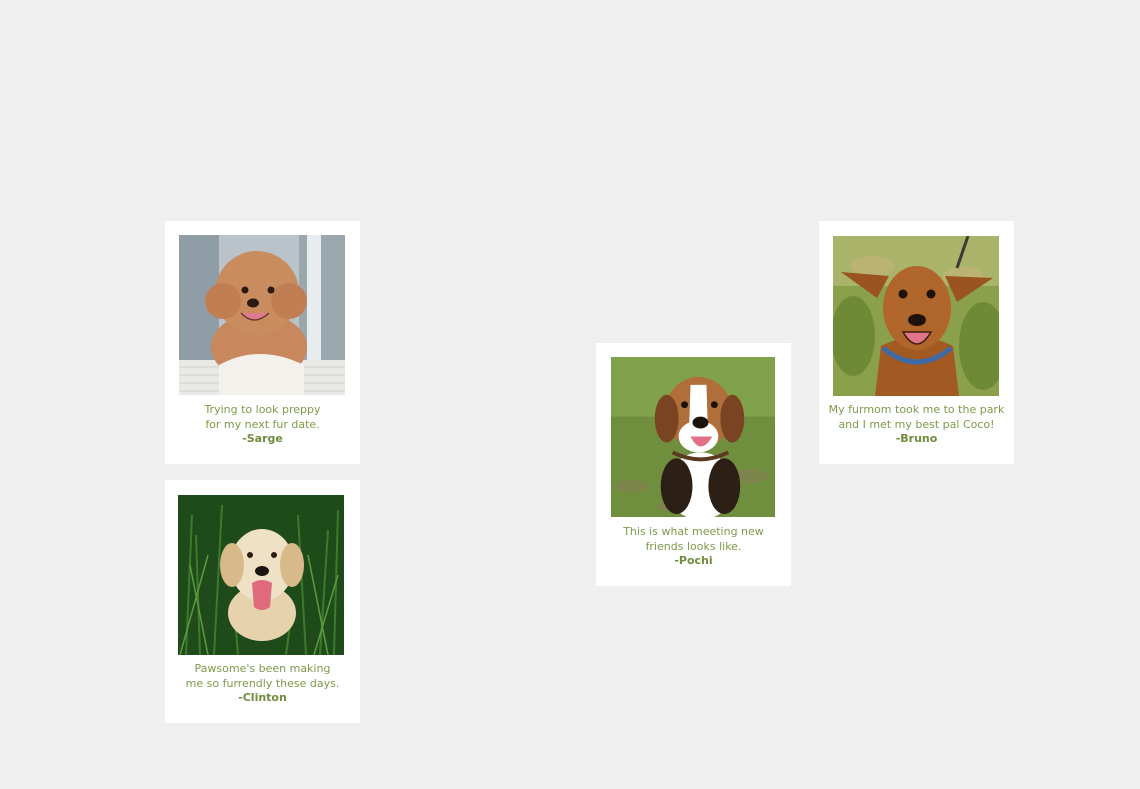 This screenshot has height=789, width=1140. What do you see at coordinates (262, 438) in the screenshot?
I see `caption-author: -Sarge` at bounding box center [262, 438].